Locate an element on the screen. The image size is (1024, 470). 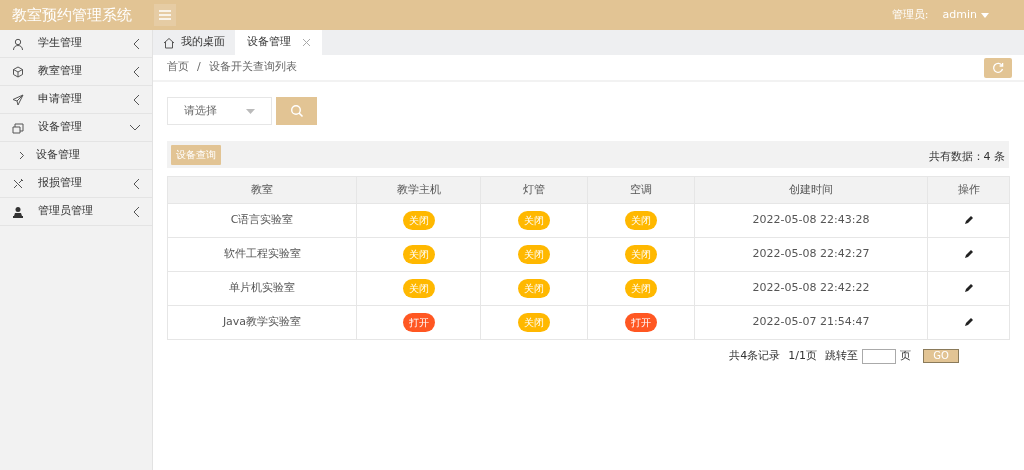
breadcrumb-item: 设备开关查询列表 is located at coordinates (252, 67).